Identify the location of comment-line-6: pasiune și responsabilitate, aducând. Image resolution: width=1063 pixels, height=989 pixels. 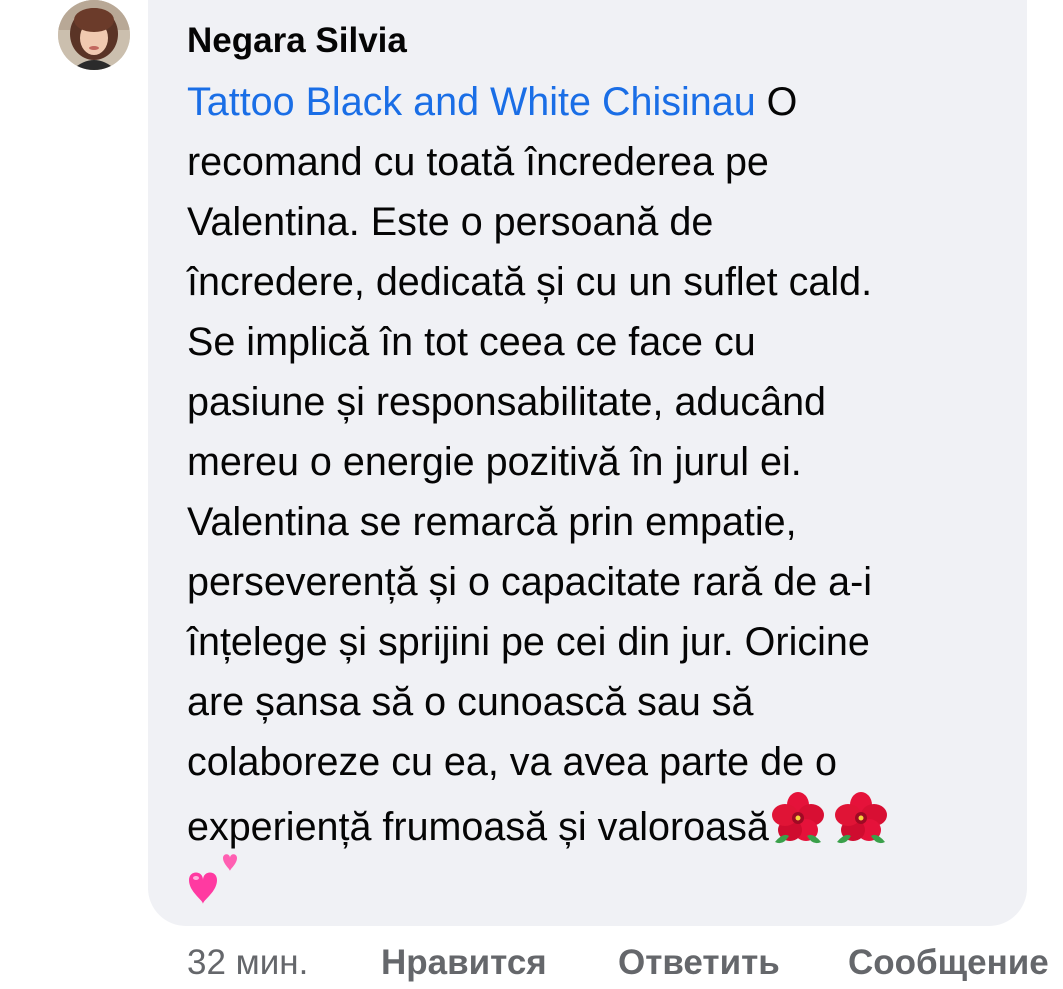
(507, 402).